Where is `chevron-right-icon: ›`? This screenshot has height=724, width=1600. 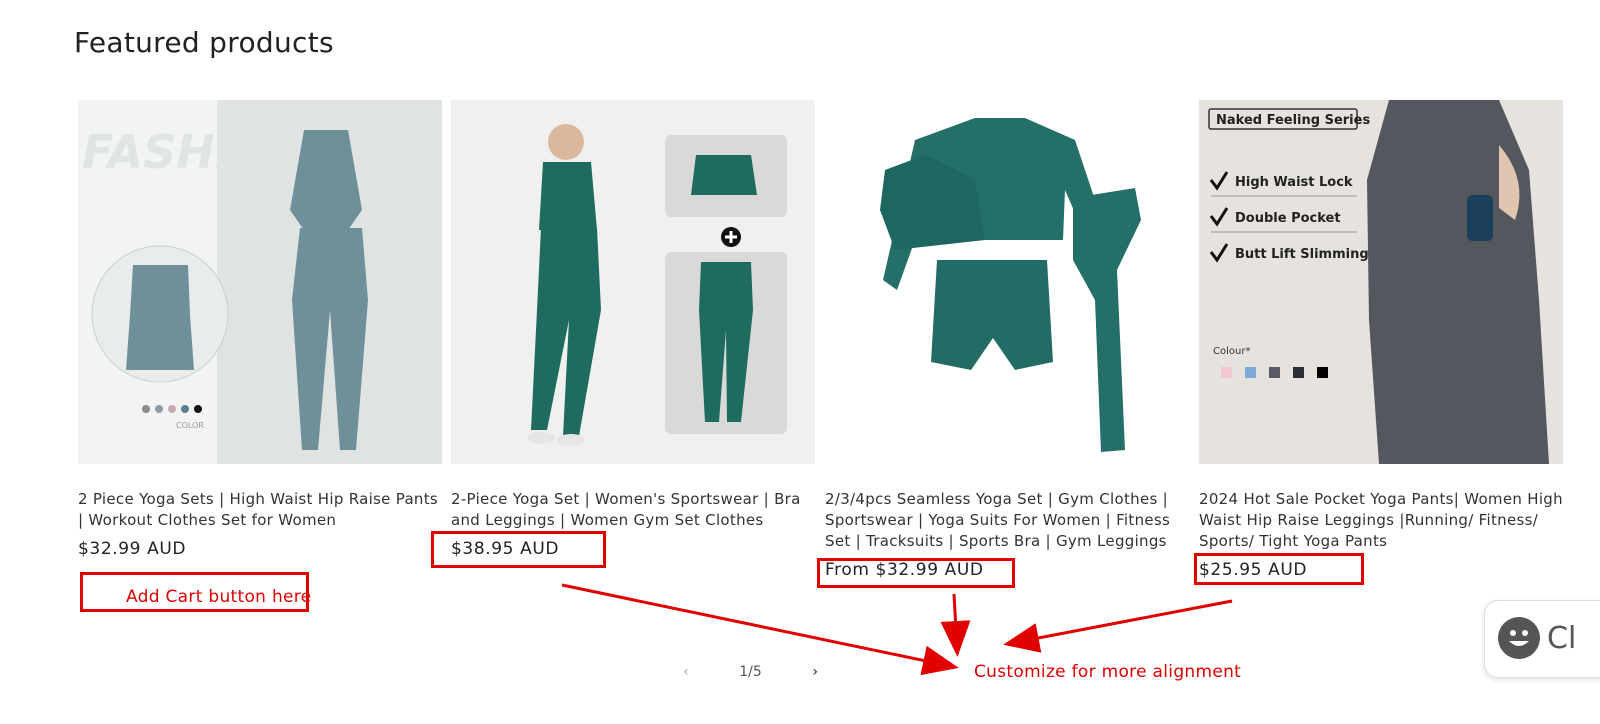
chevron-right-icon: › is located at coordinates (815, 672).